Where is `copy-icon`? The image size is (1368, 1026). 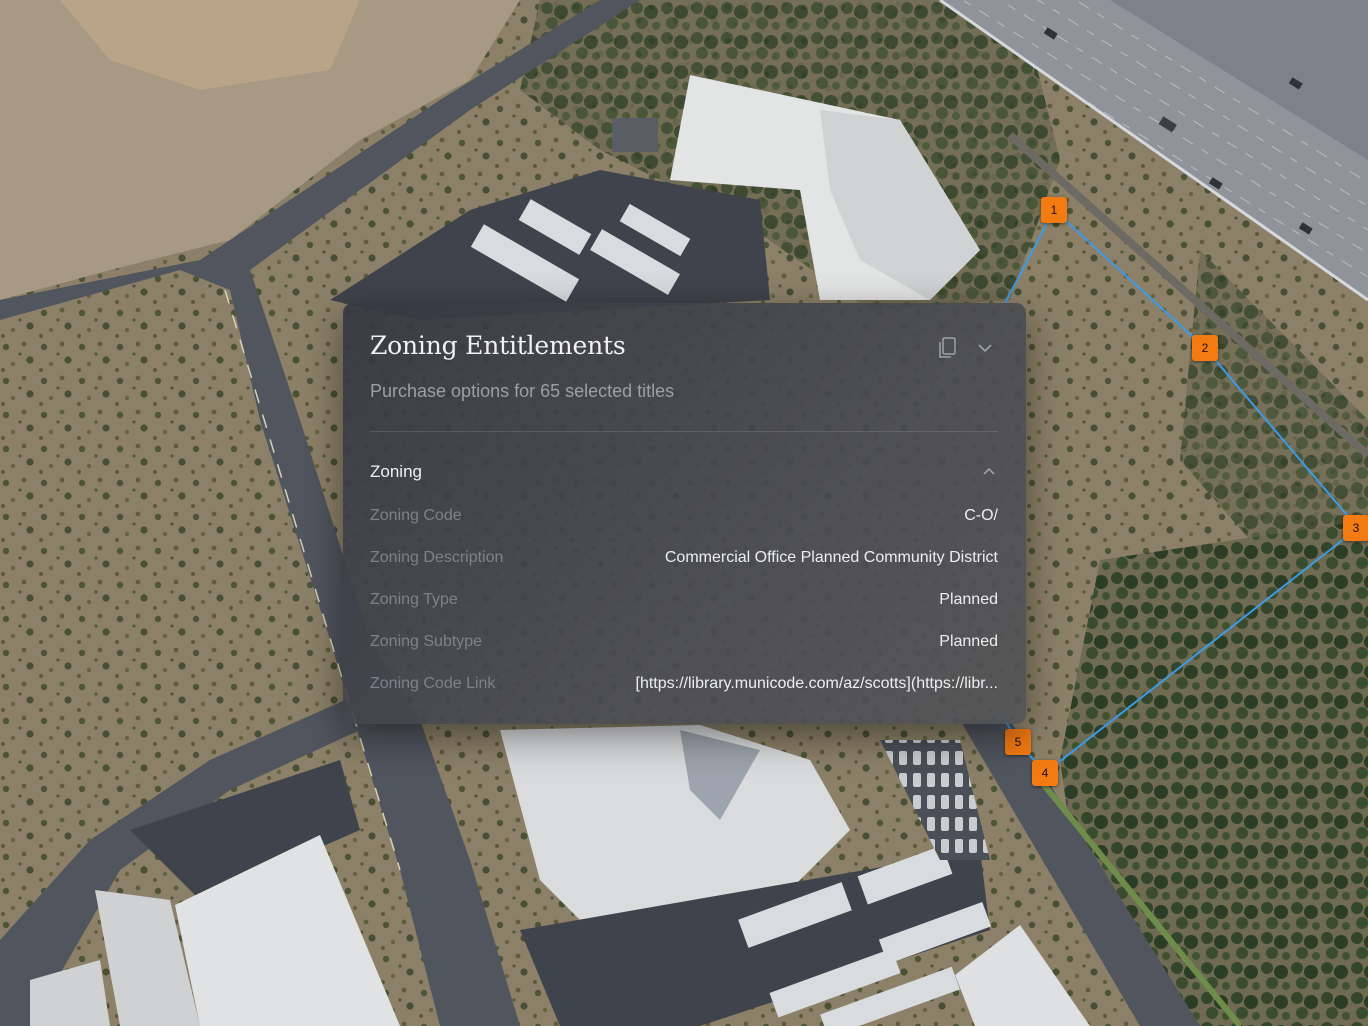 copy-icon is located at coordinates (947, 347).